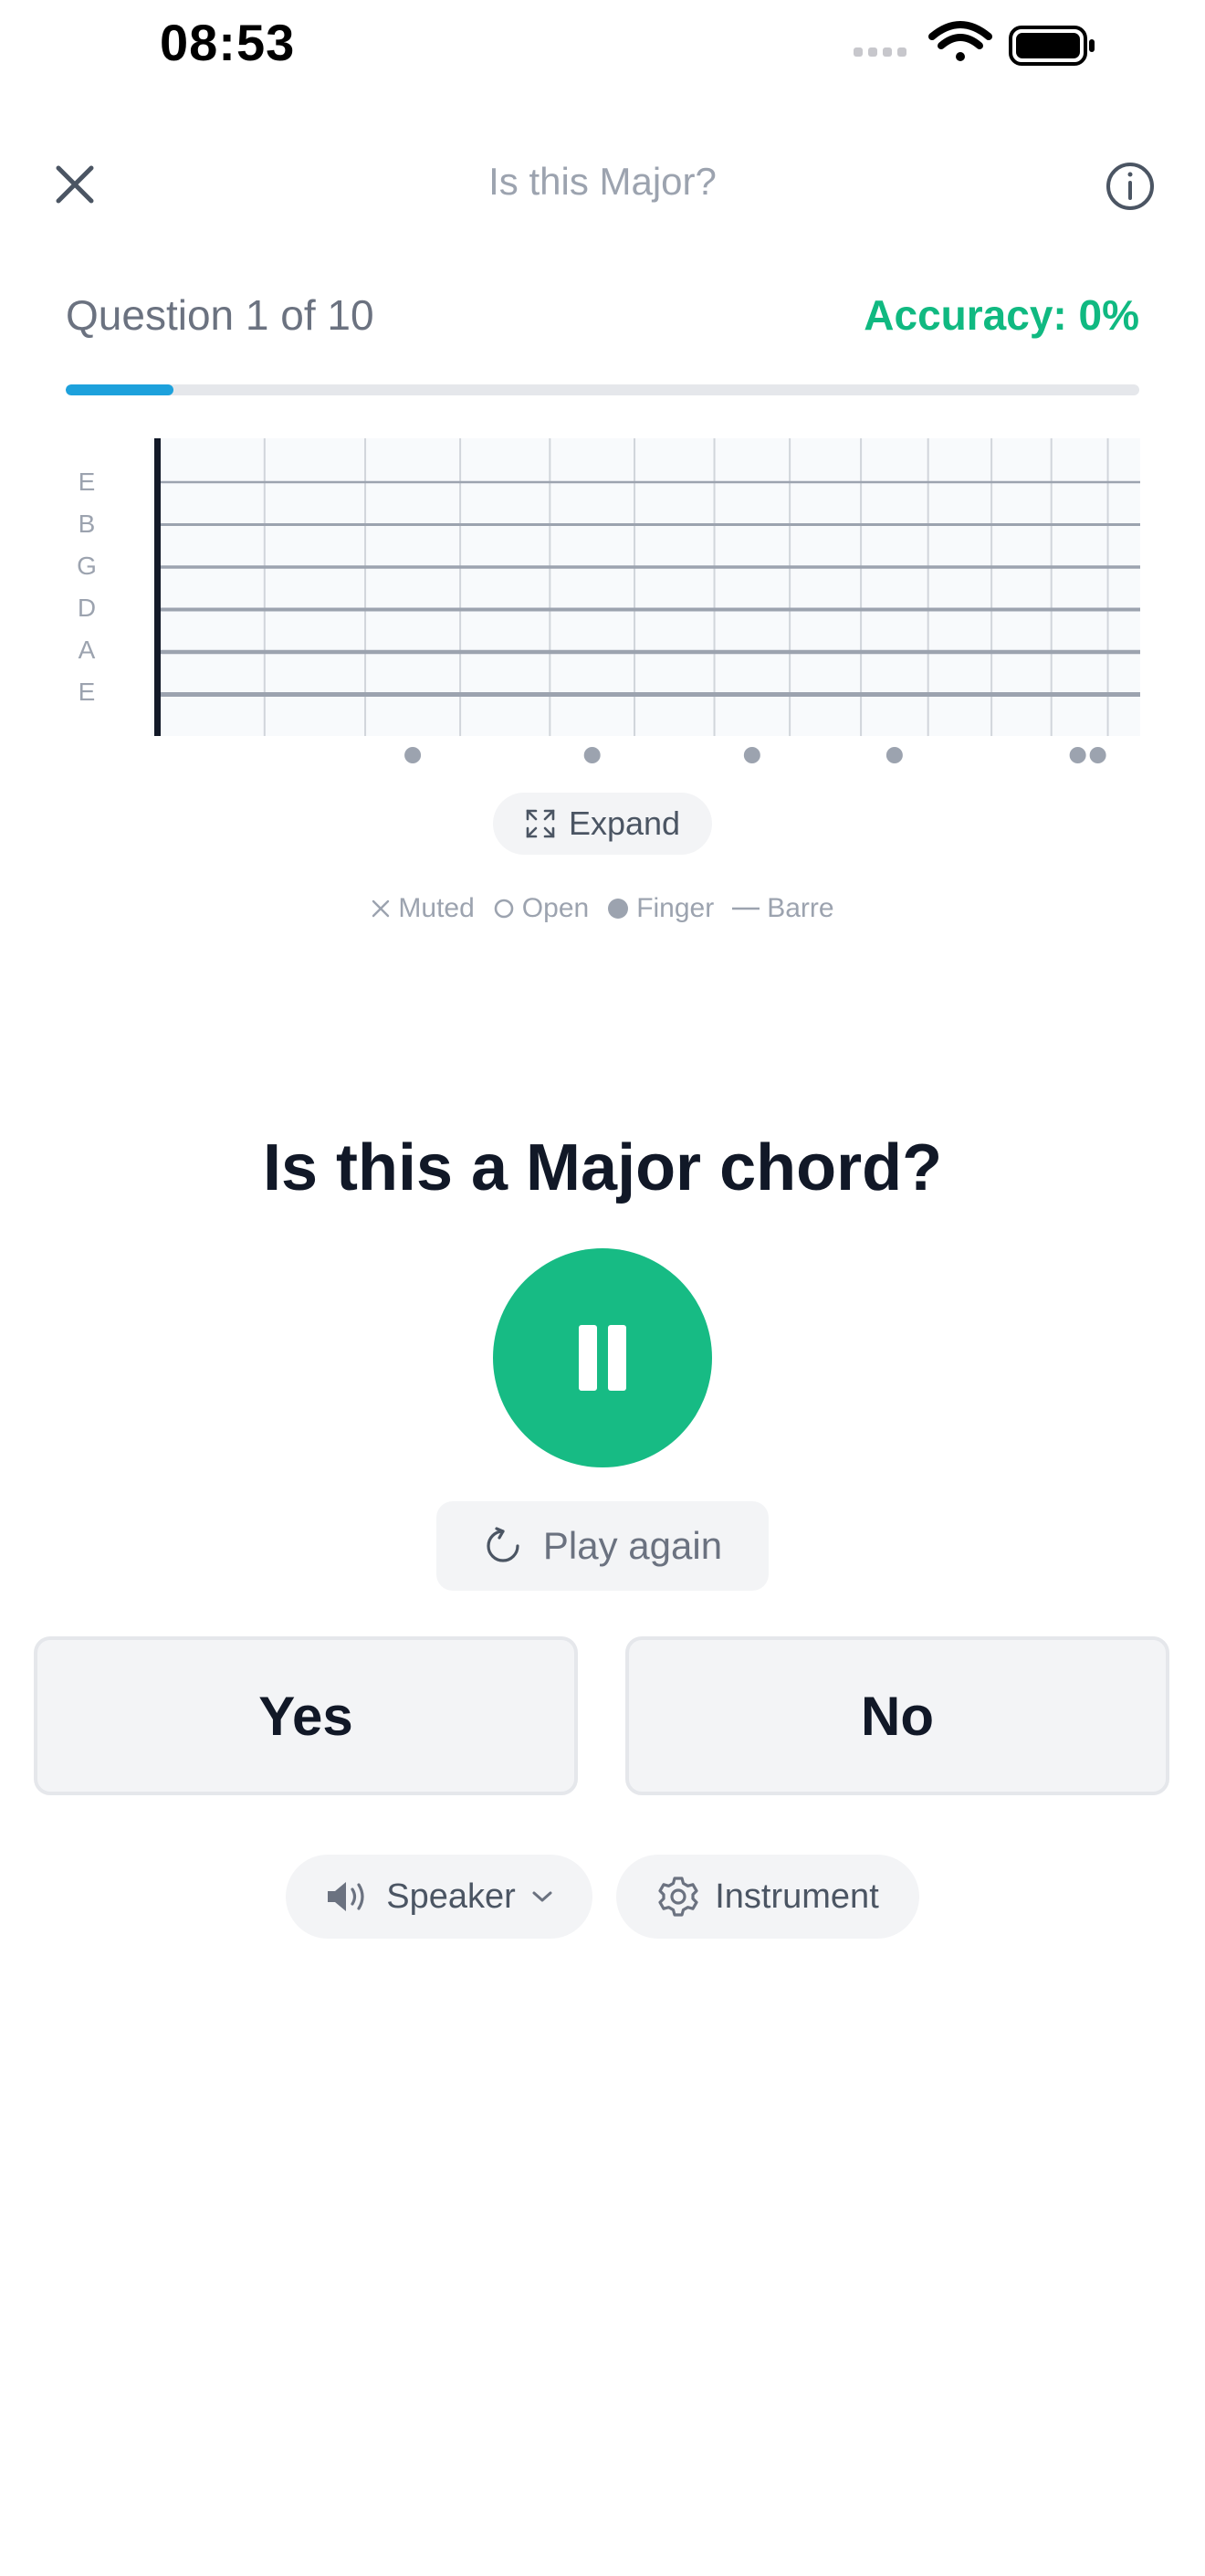 The image size is (1205, 2576). What do you see at coordinates (119, 389) in the screenshot?
I see `progress-fill` at bounding box center [119, 389].